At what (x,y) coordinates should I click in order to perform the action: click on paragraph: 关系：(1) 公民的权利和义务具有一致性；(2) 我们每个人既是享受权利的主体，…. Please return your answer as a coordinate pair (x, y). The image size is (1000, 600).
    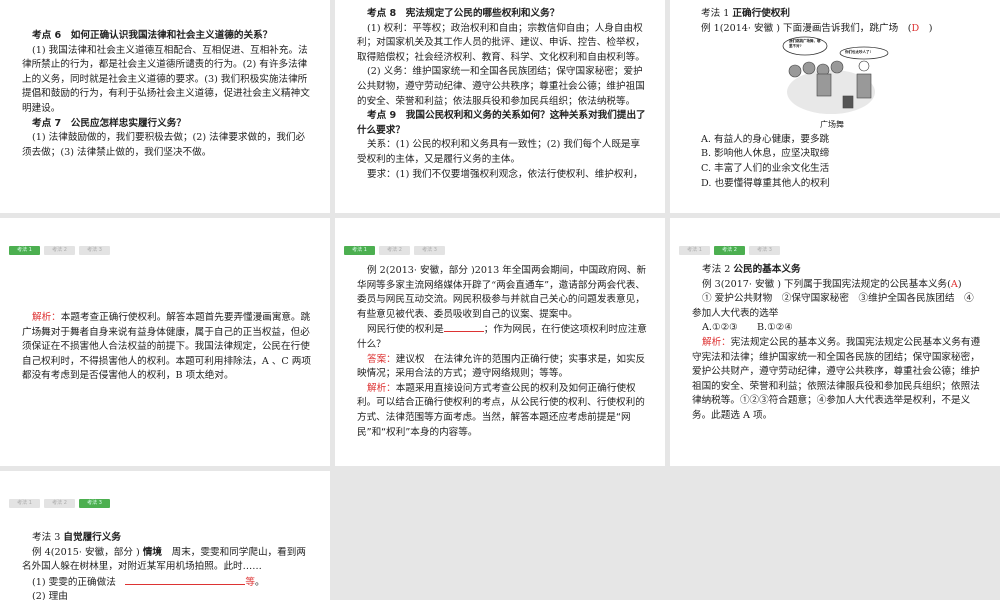
    Looking at the image, I should click on (499, 152).